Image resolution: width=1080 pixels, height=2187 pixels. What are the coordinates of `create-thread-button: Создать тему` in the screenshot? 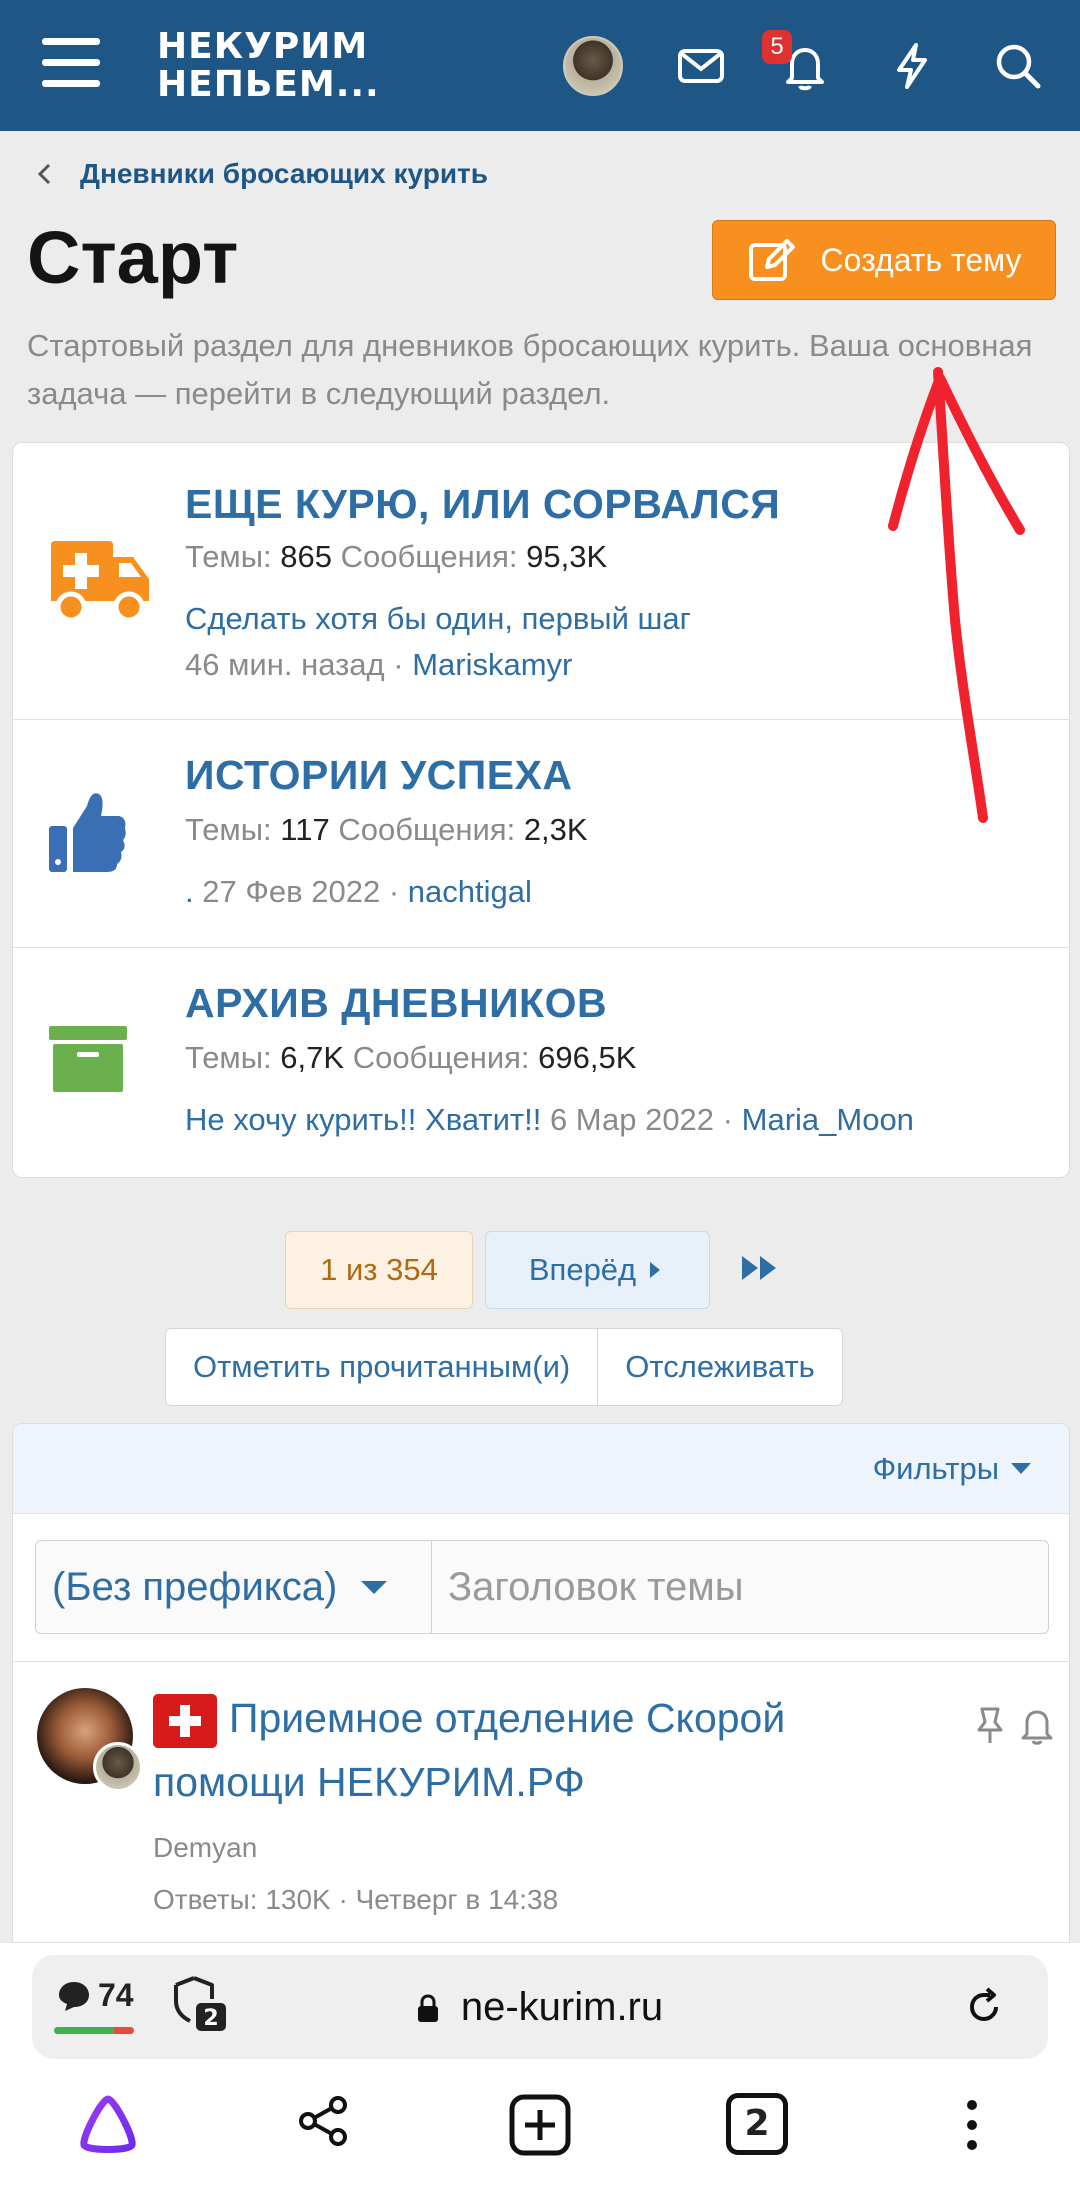 It's located at (884, 260).